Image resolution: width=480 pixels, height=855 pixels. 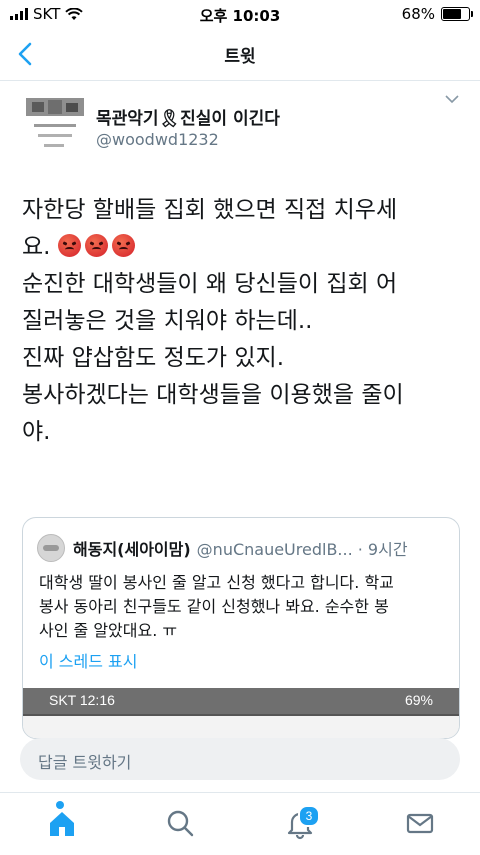 What do you see at coordinates (132, 549) in the screenshot?
I see `quote-author-name: 해동지(세아이맘)` at bounding box center [132, 549].